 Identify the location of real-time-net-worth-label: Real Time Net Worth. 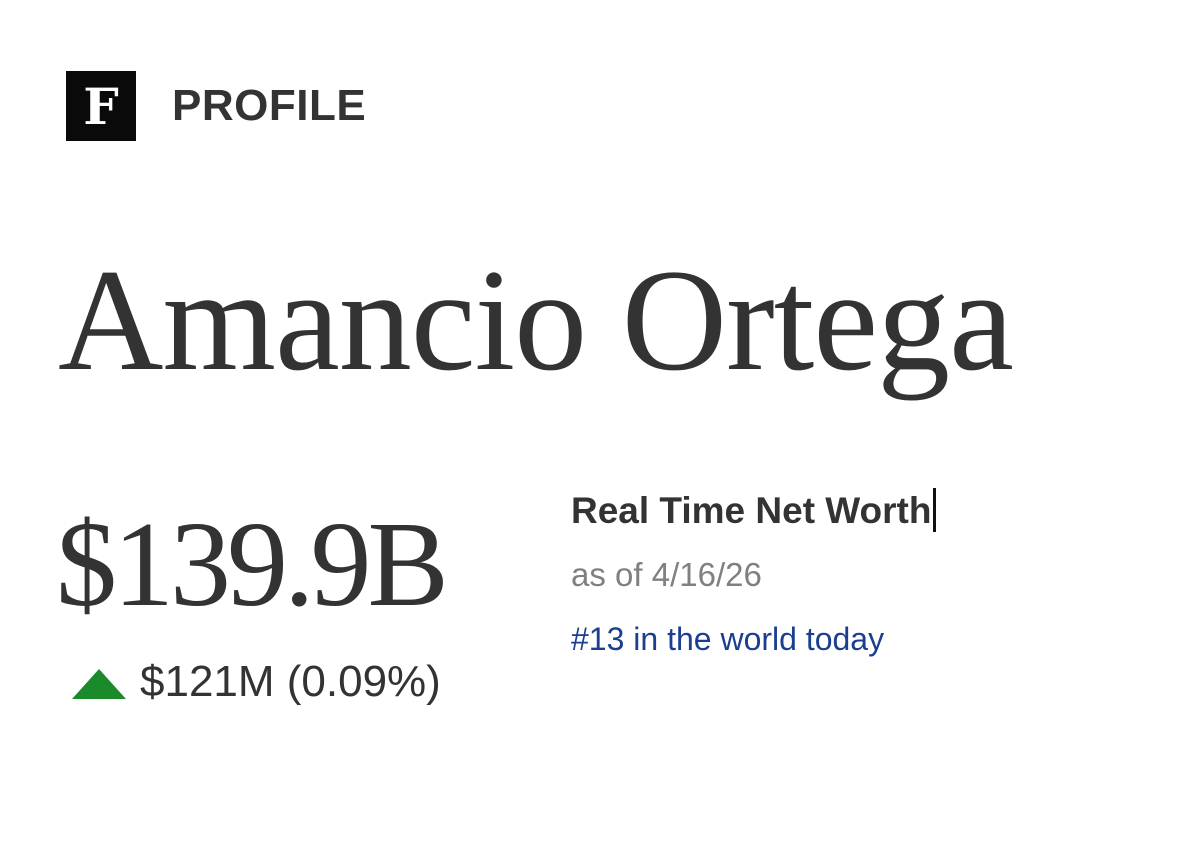
(754, 511).